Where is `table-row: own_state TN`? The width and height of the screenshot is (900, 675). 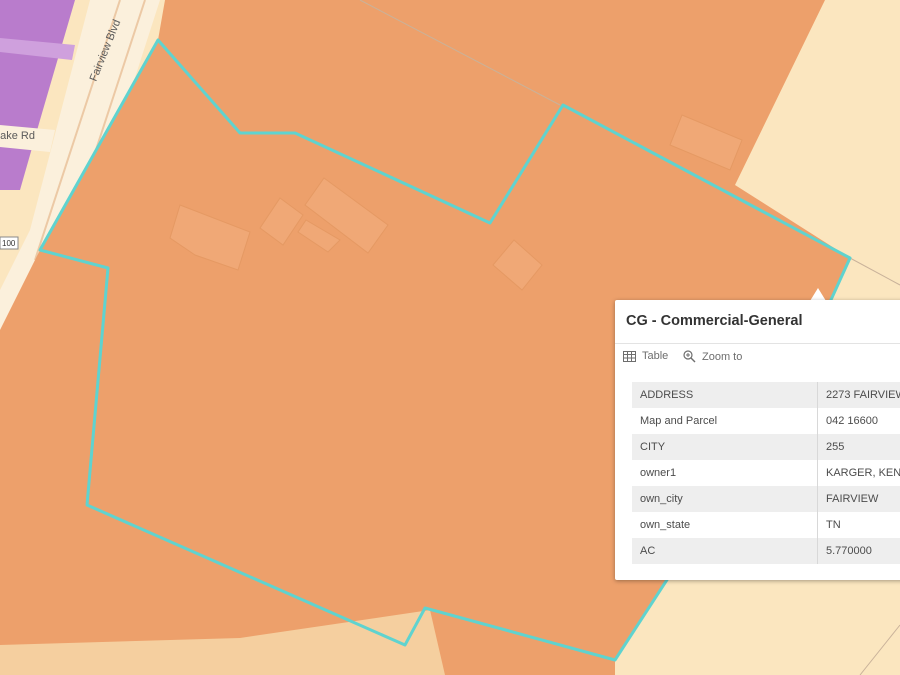 table-row: own_state TN is located at coordinates (766, 525).